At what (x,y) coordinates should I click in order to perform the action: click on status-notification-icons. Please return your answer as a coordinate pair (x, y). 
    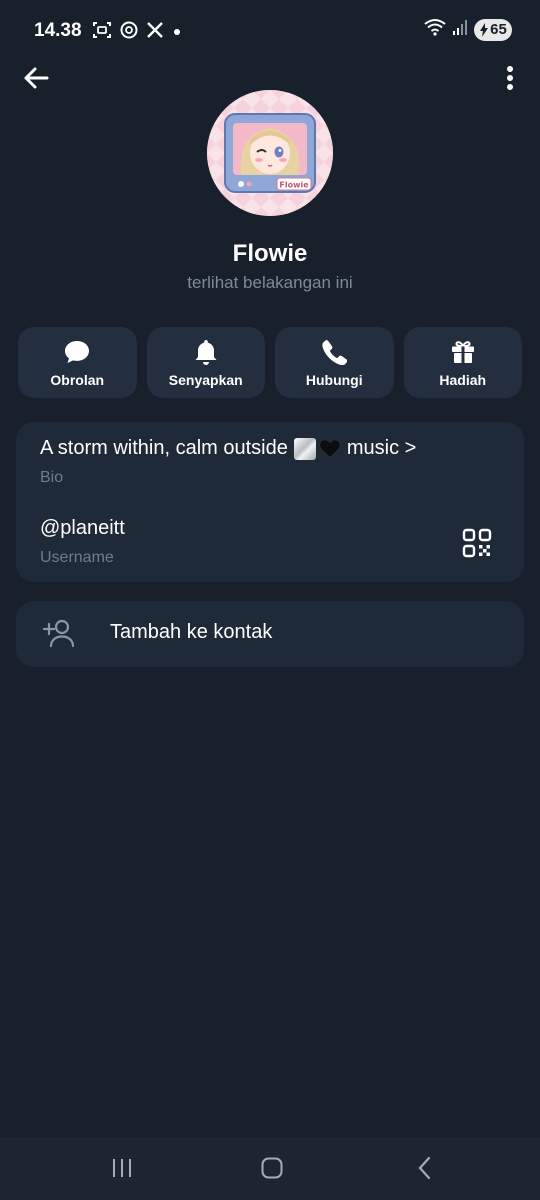
    Looking at the image, I should click on (137, 32).